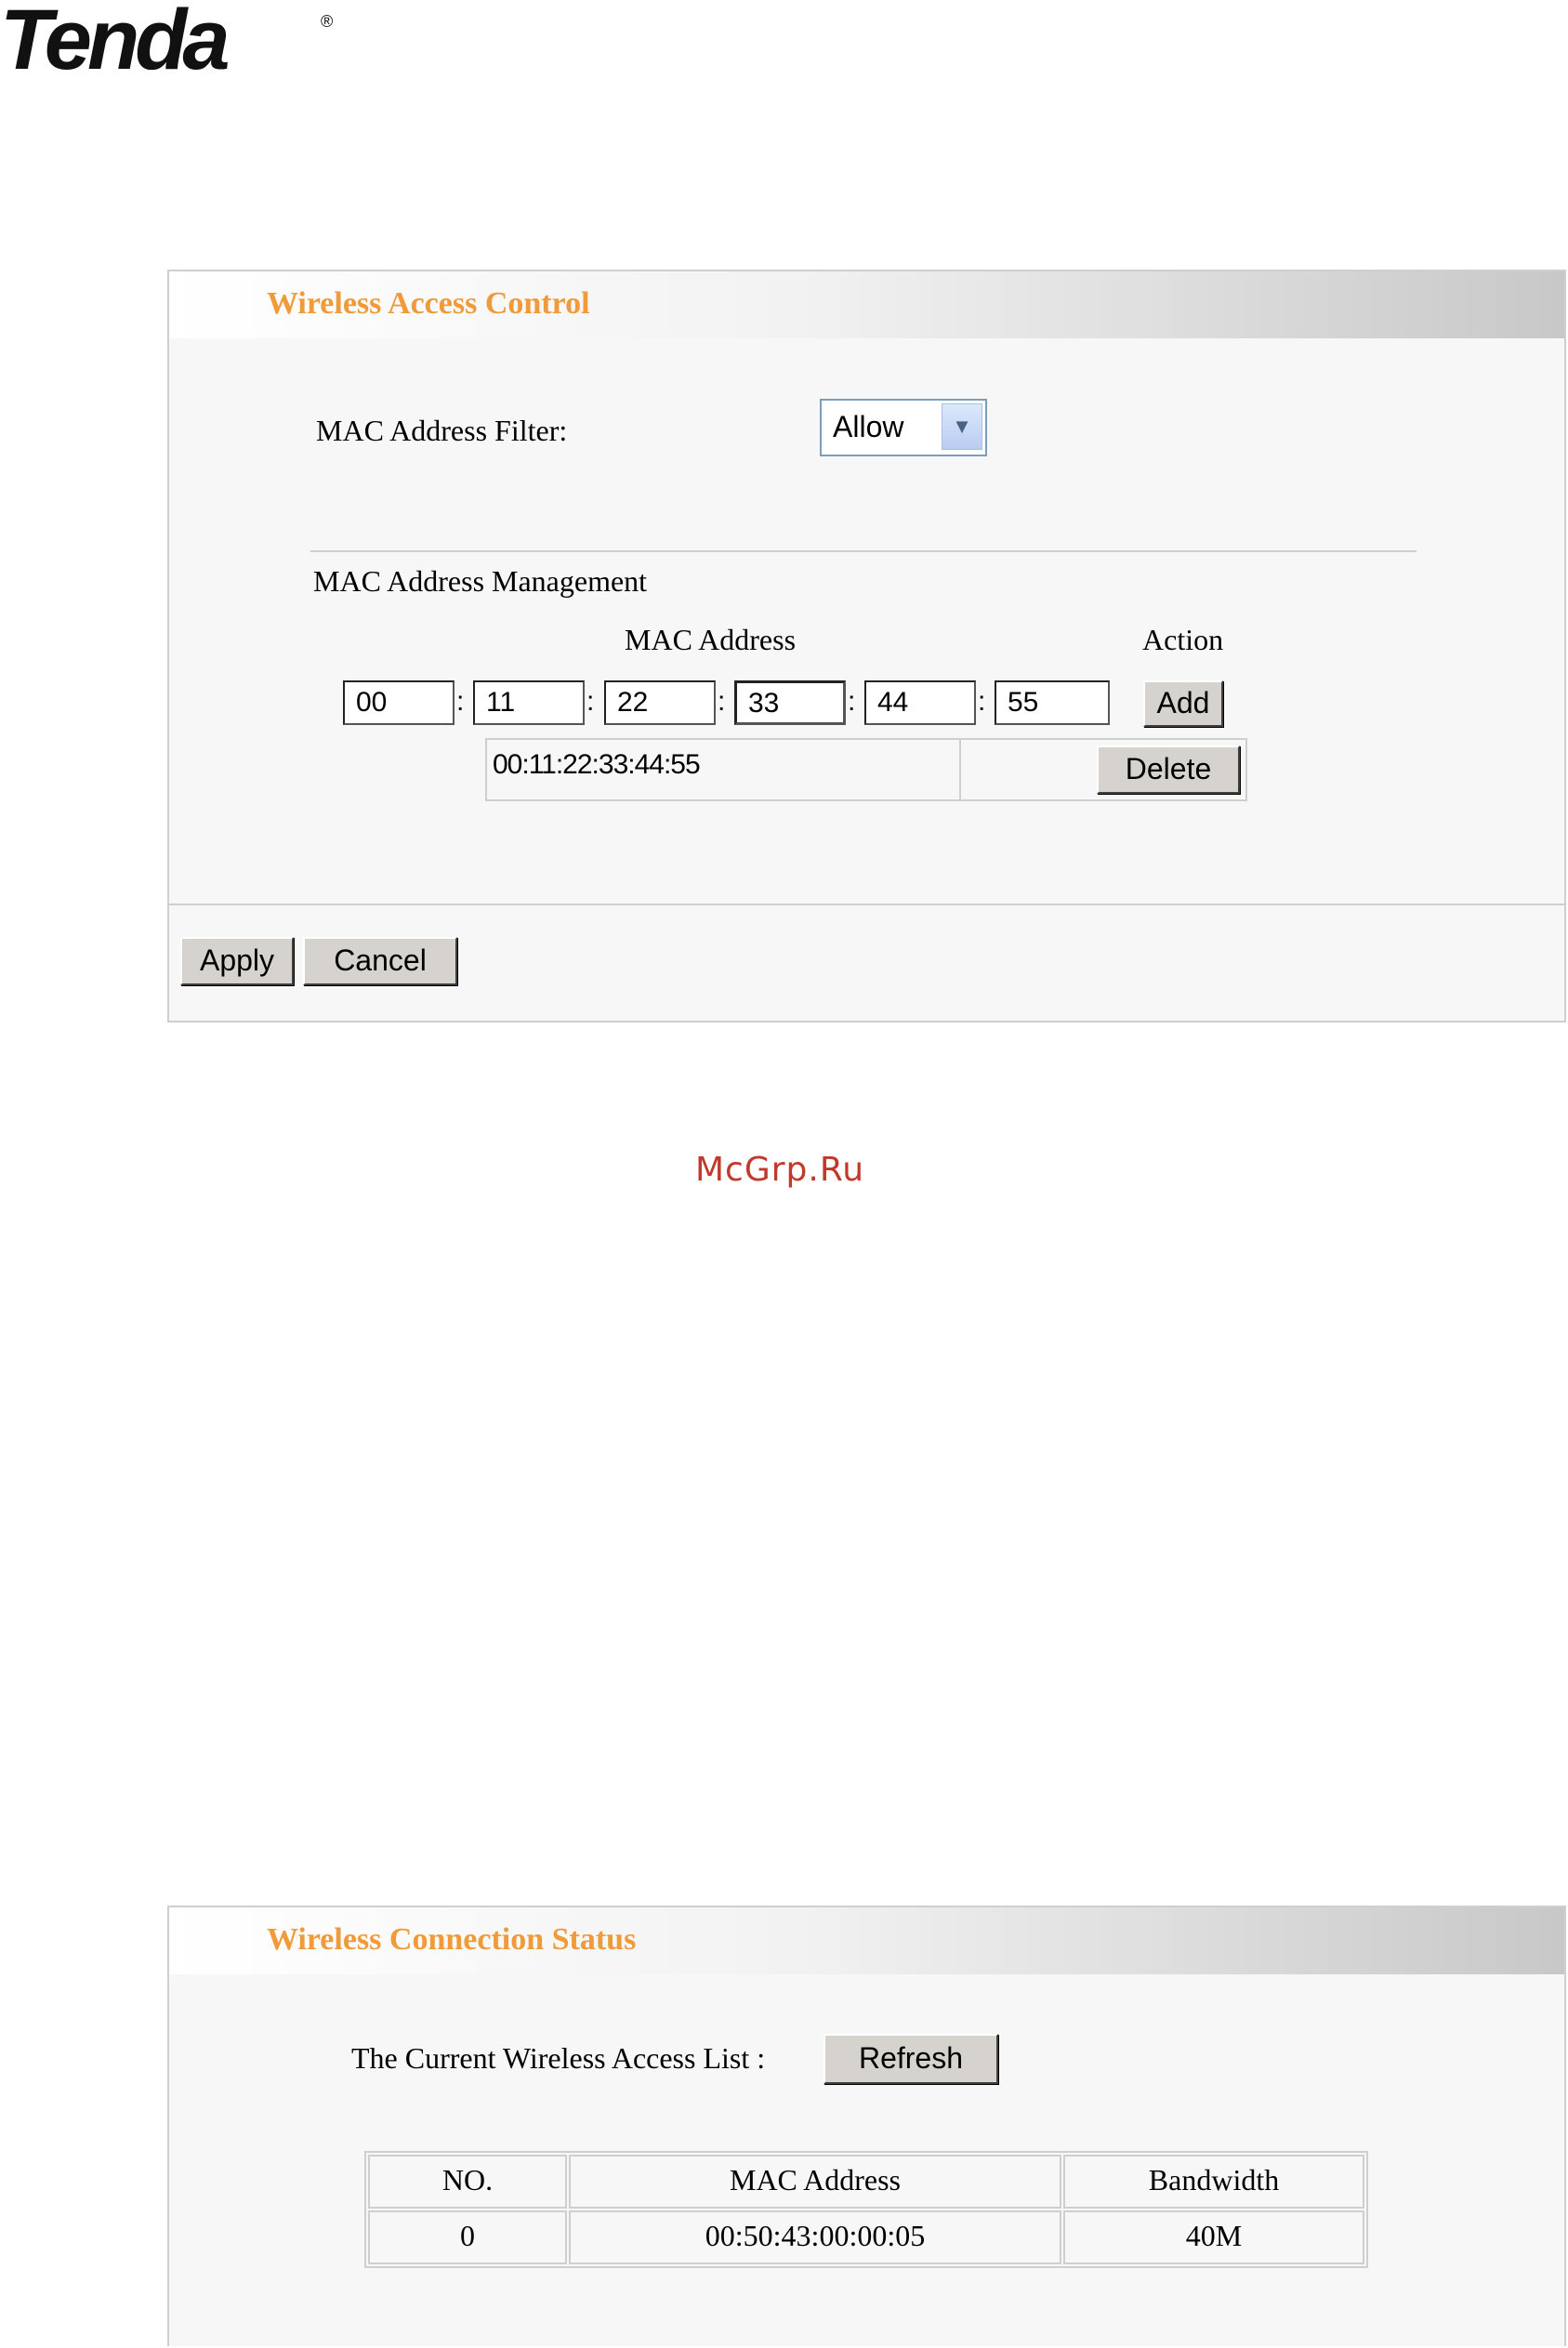 The image size is (1568, 2348). What do you see at coordinates (529, 702) in the screenshot?
I see `mac-octet-2-input: 11` at bounding box center [529, 702].